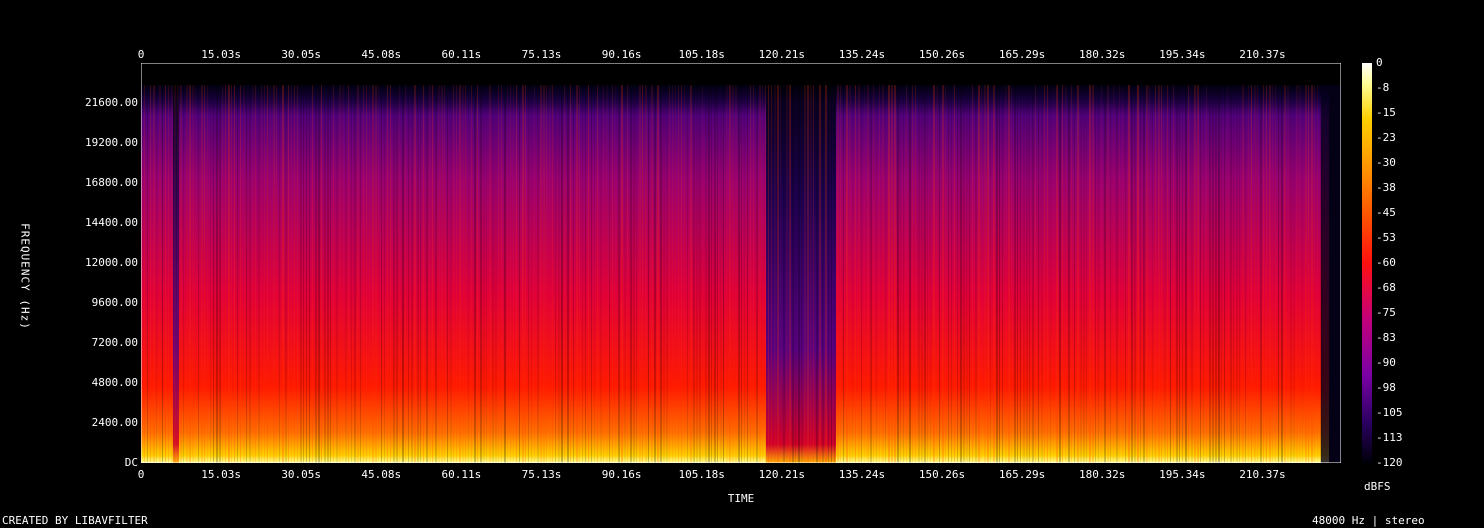 This screenshot has width=1484, height=528. Describe the element at coordinates (1386, 262) in the screenshot. I see `colorbar-tick-label: -60` at that location.